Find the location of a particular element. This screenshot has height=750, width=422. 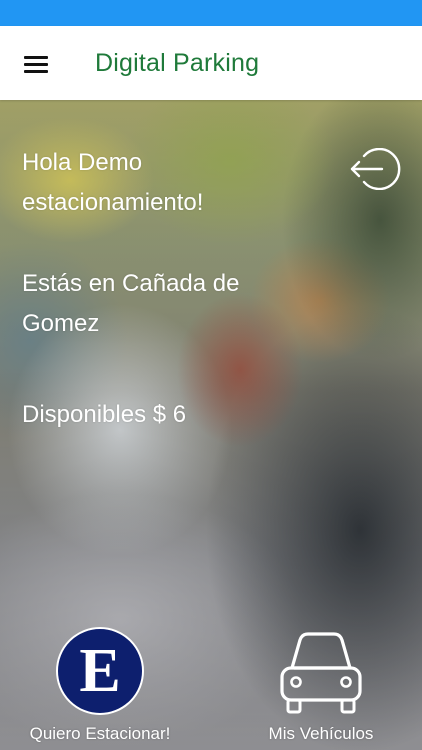

my-vehicles-button: Mis Vehículos is located at coordinates (321, 688).